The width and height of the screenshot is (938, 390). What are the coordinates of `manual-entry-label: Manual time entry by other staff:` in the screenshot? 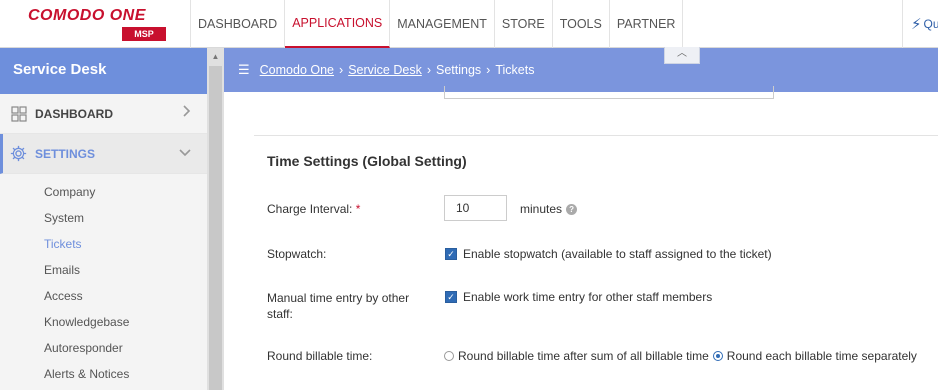 It's located at (338, 306).